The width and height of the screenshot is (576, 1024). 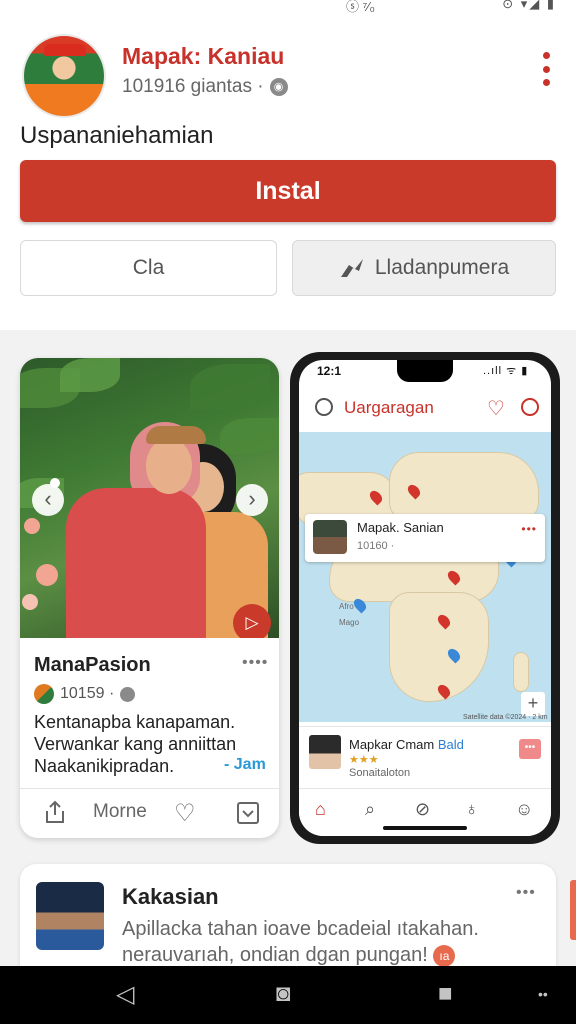 I want to click on back-icon: ◁, so click(x=125, y=994).